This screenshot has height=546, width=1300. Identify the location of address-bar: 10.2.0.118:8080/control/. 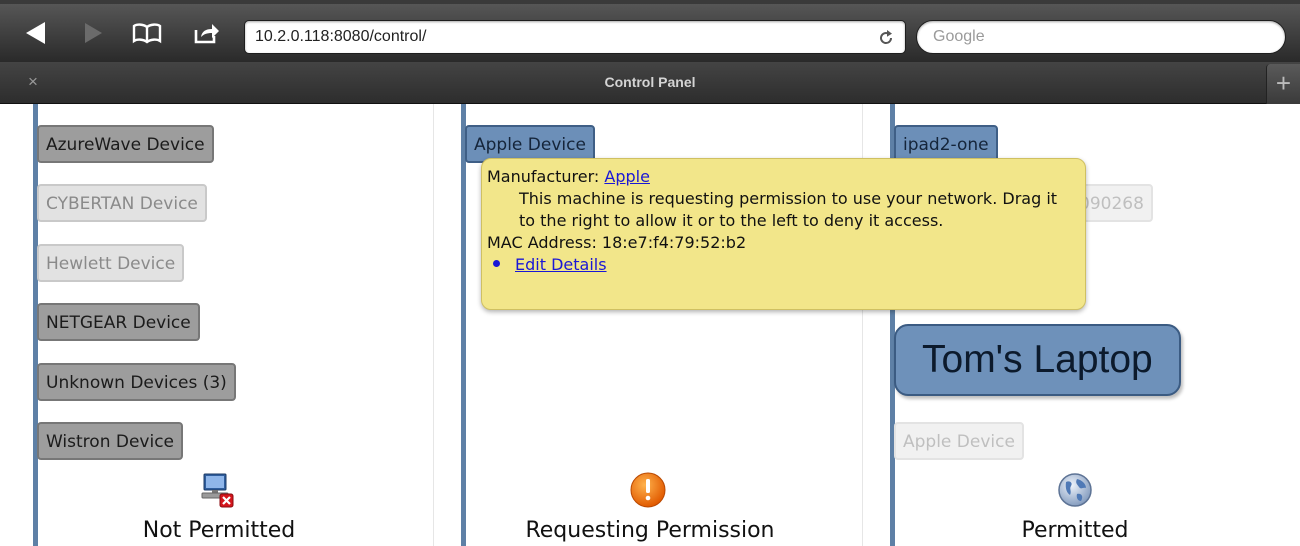
(575, 37).